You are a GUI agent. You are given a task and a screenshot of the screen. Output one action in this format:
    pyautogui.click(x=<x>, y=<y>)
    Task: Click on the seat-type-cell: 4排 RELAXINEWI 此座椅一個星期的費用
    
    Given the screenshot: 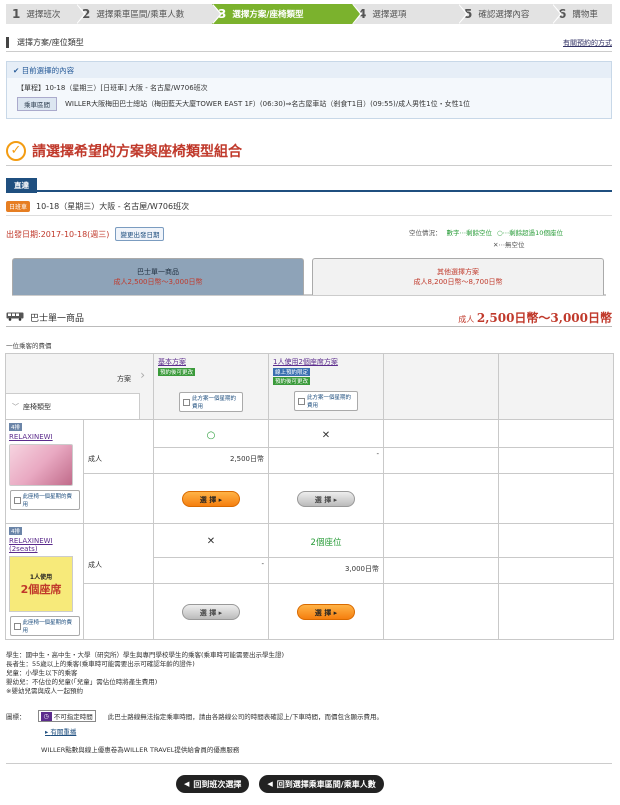 What is the action you would take?
    pyautogui.click(x=44, y=471)
    